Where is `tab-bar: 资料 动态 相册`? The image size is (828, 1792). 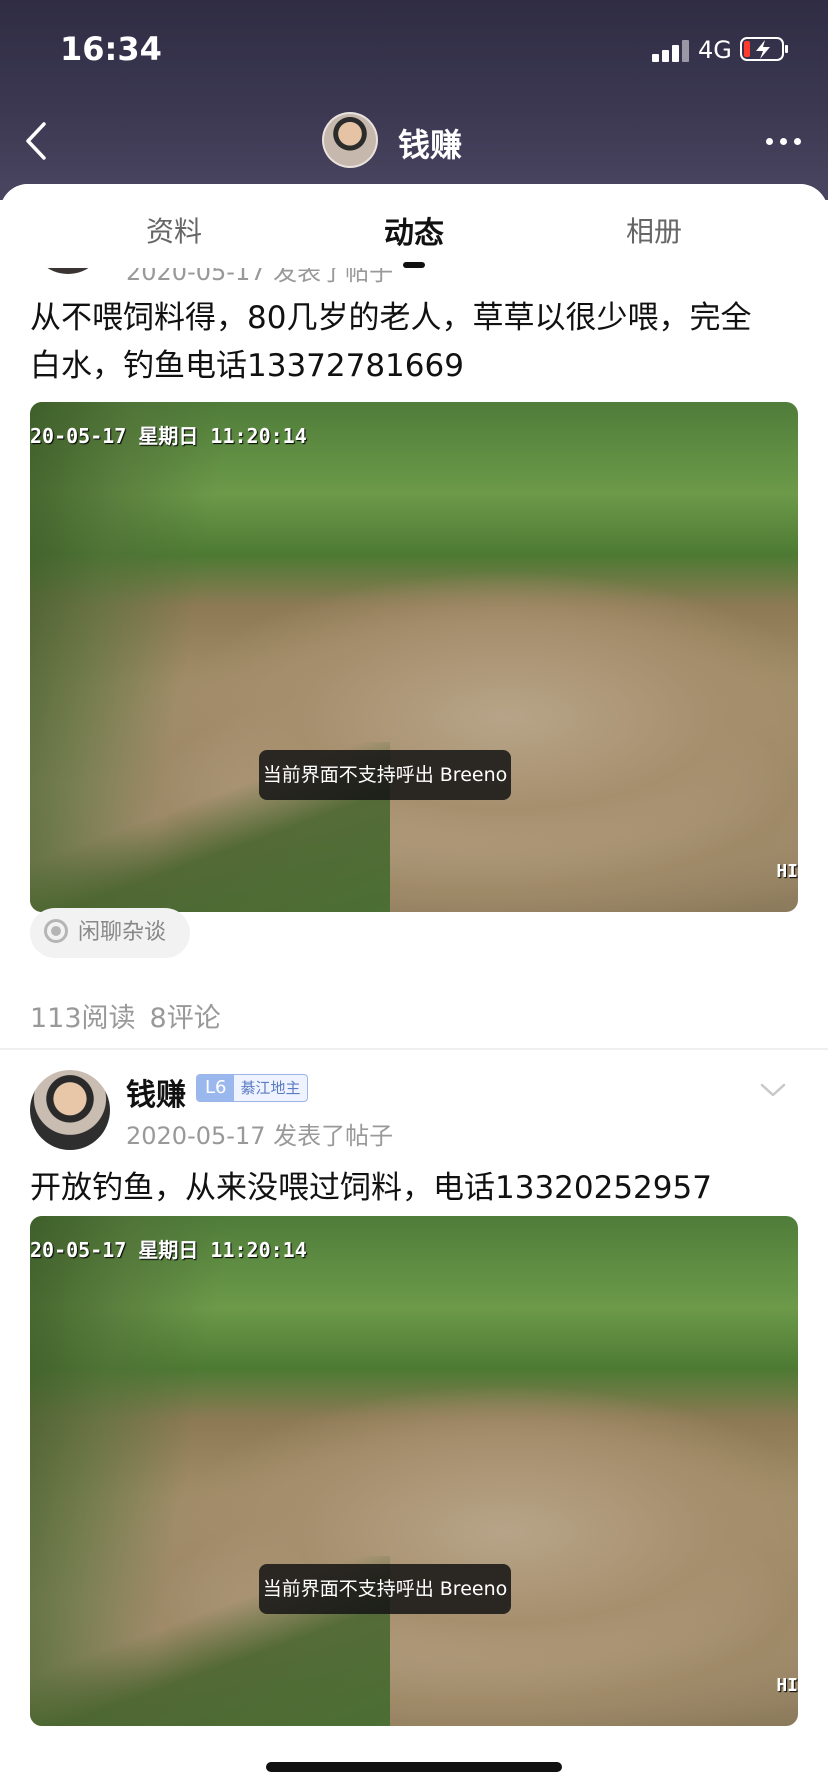 tab-bar: 资料 动态 相册 is located at coordinates (414, 226).